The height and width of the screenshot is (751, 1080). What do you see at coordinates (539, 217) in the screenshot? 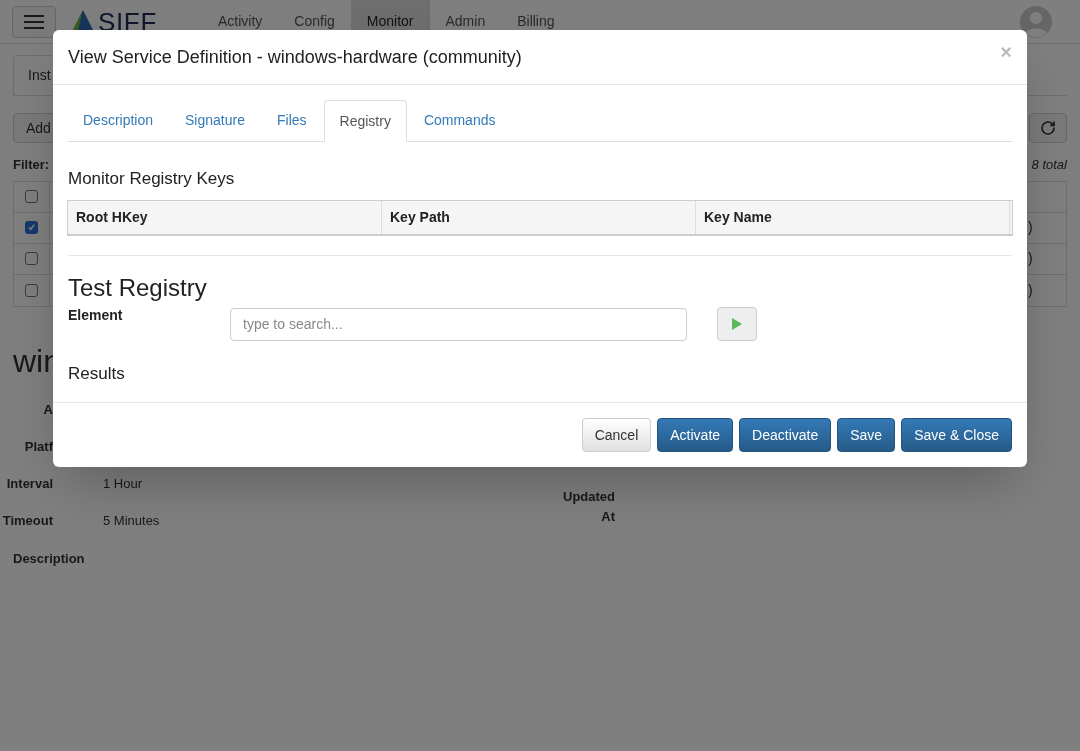
I see `column-header: Key Path` at bounding box center [539, 217].